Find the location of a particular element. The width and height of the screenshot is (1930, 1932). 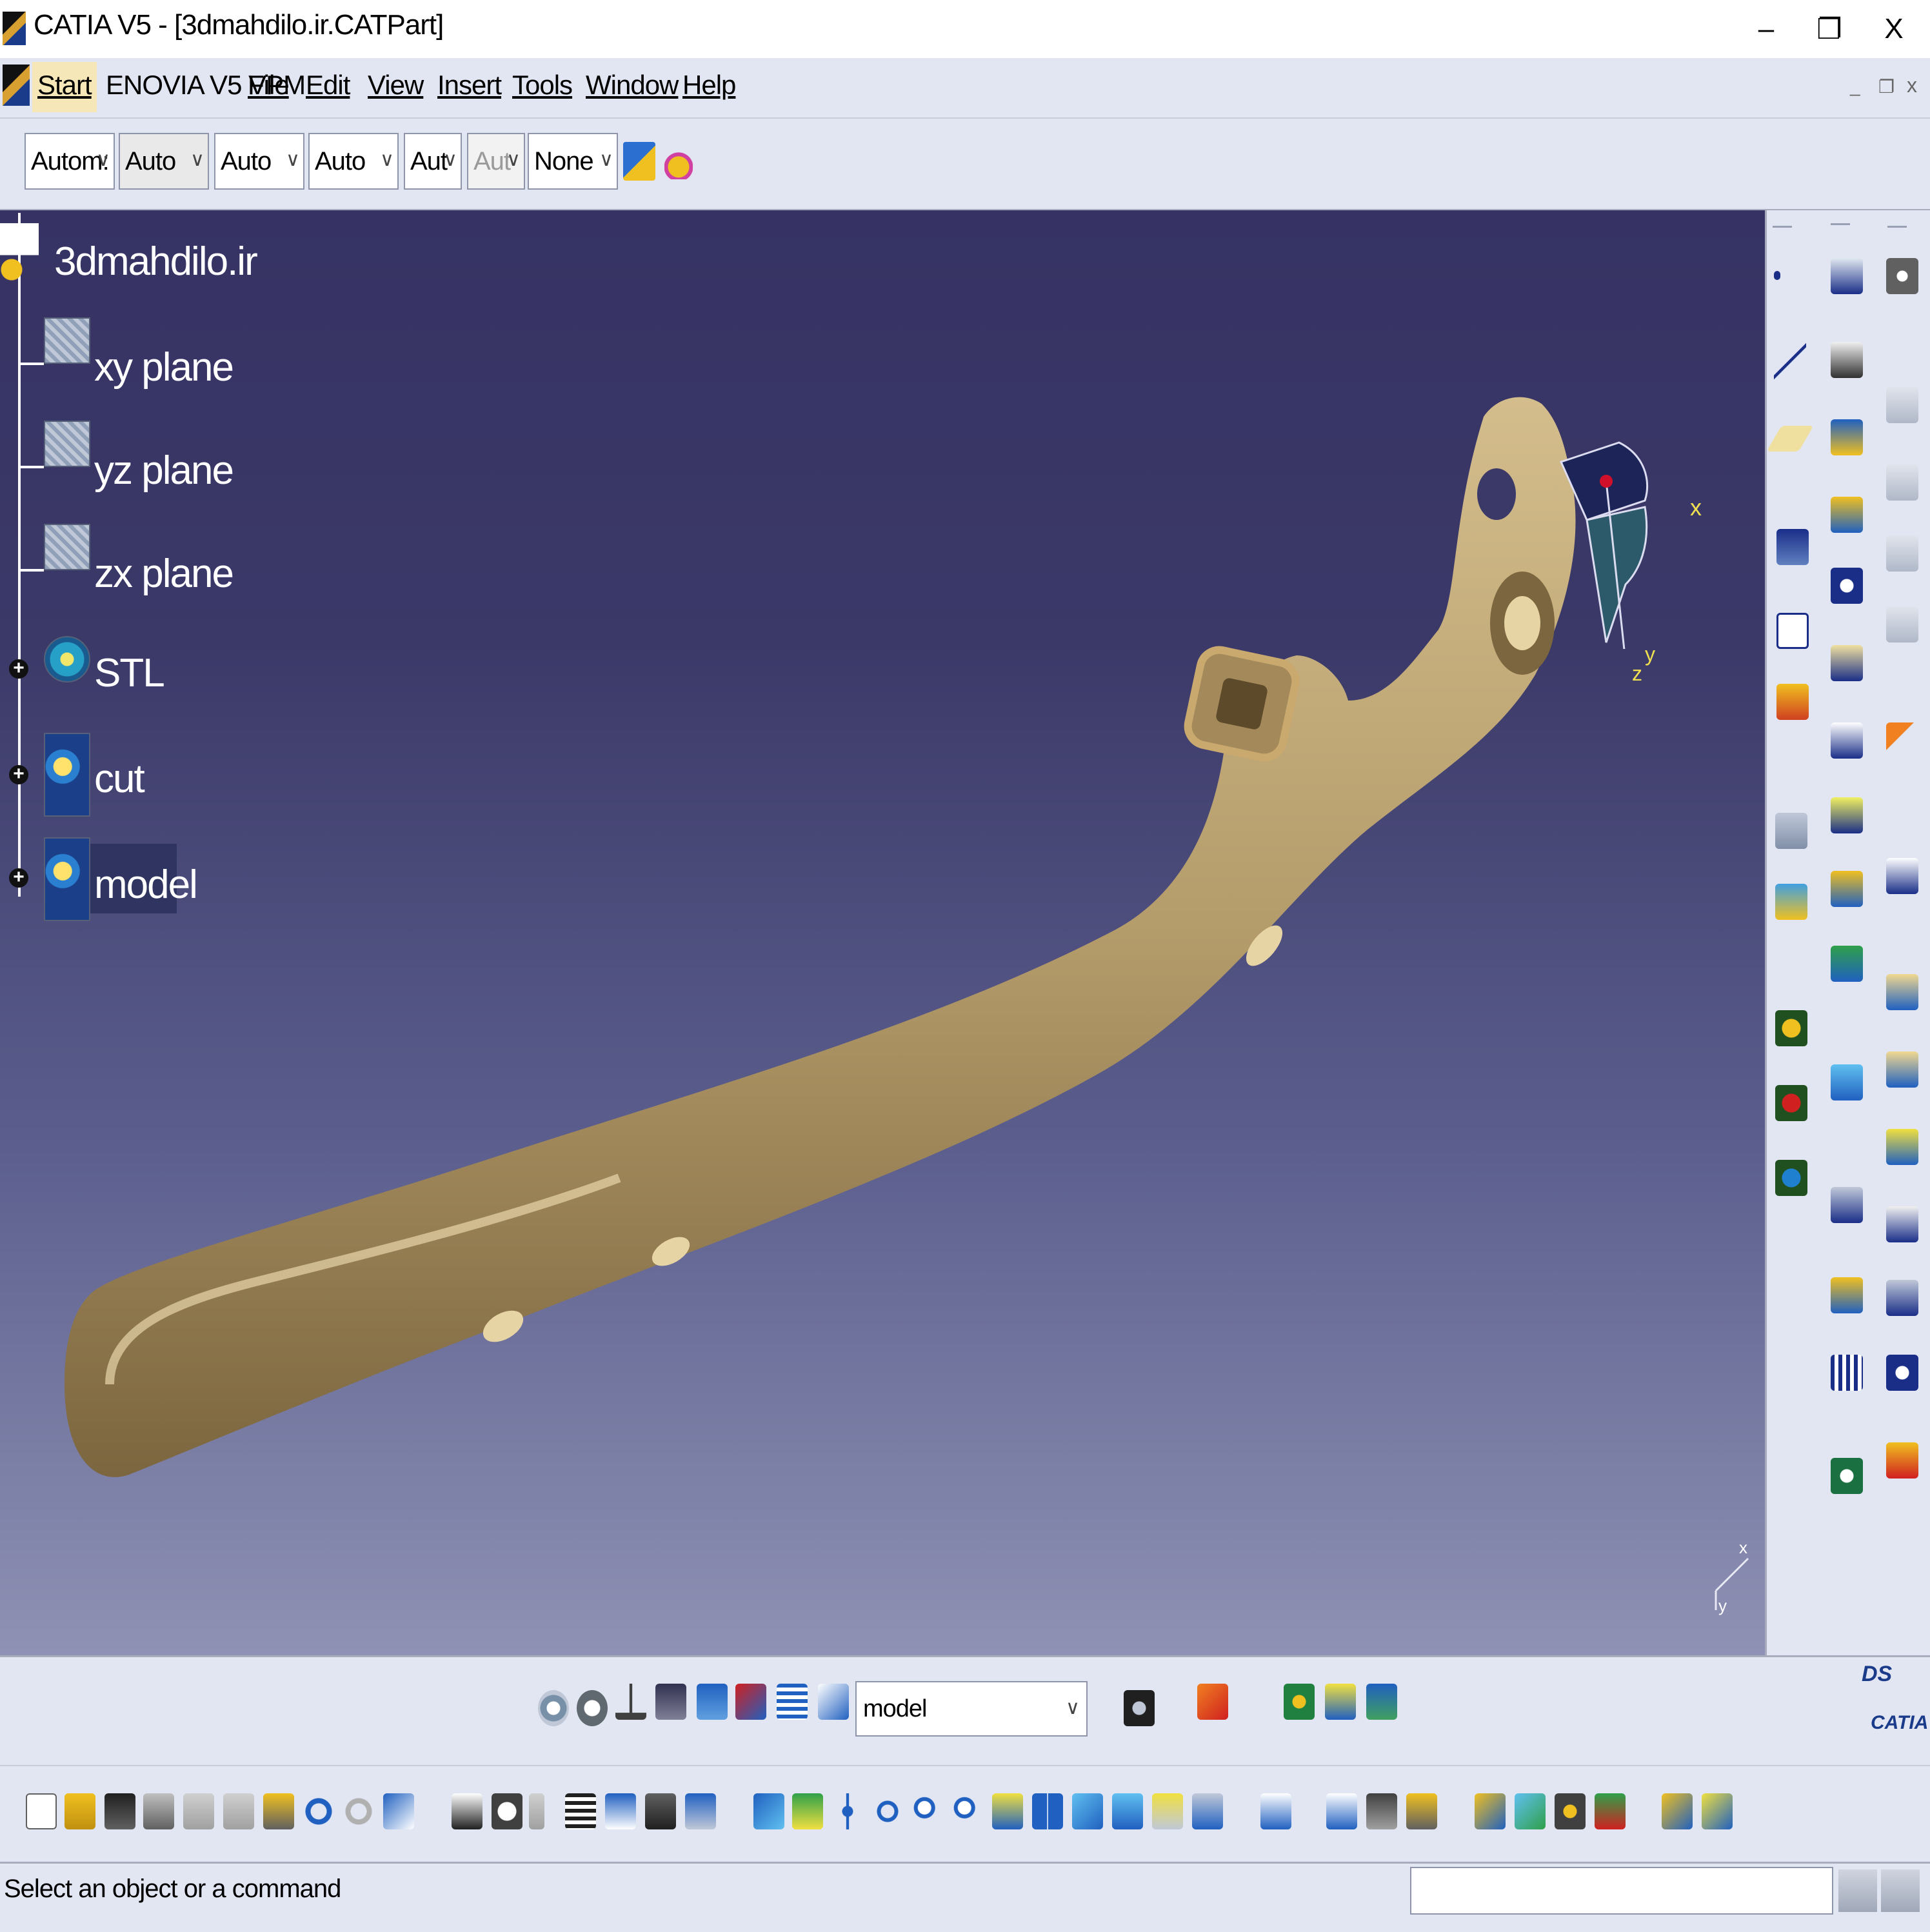

command-input is located at coordinates (1621, 1891).